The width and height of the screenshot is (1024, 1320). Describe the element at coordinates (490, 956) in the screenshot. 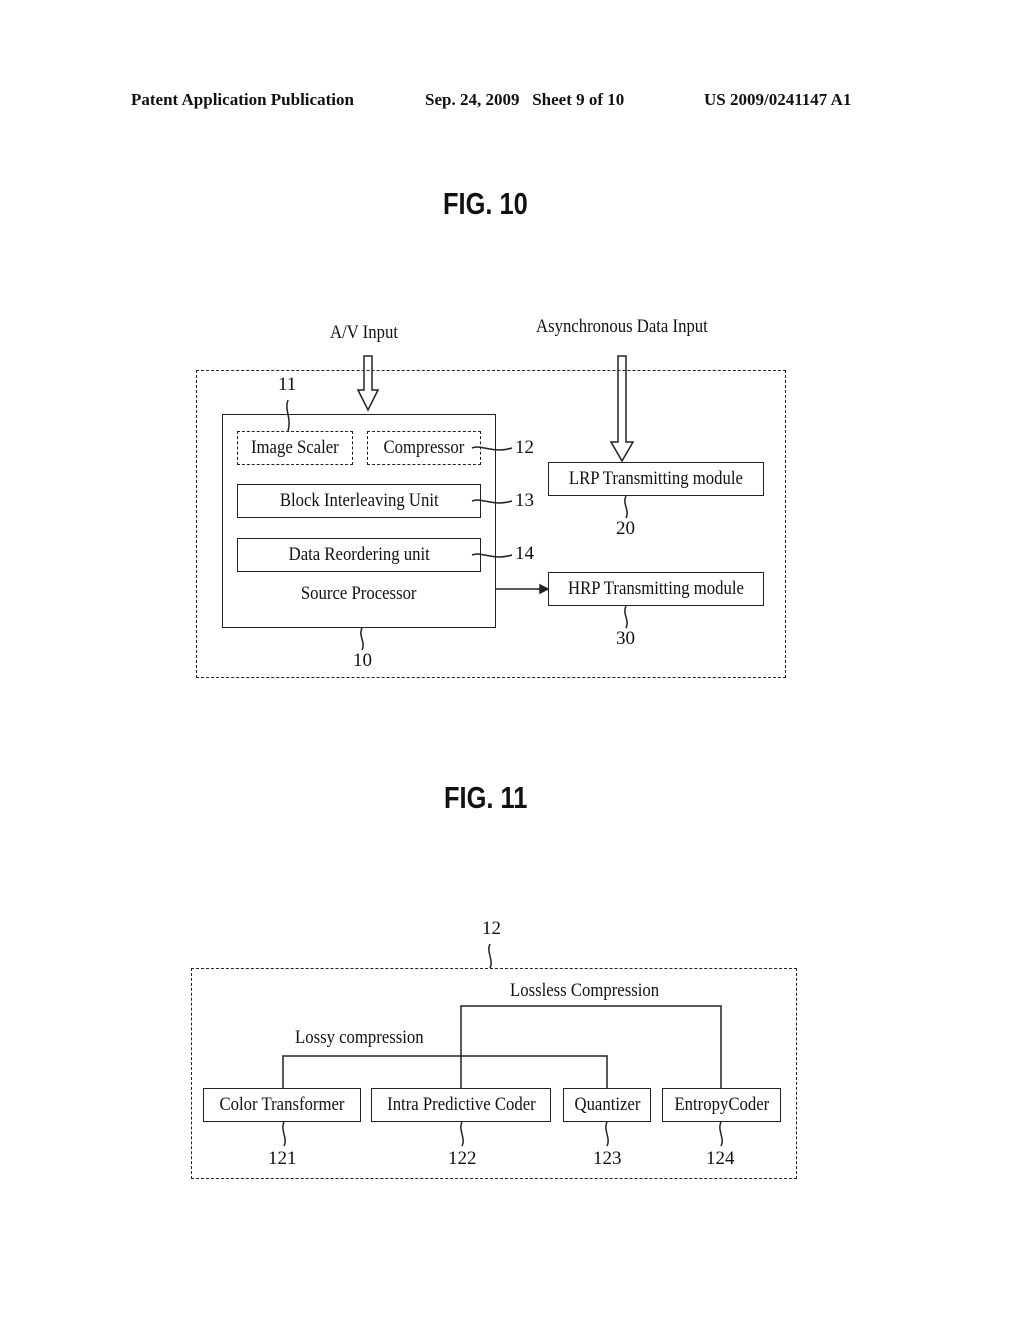

I see `leader-12-fig11` at that location.